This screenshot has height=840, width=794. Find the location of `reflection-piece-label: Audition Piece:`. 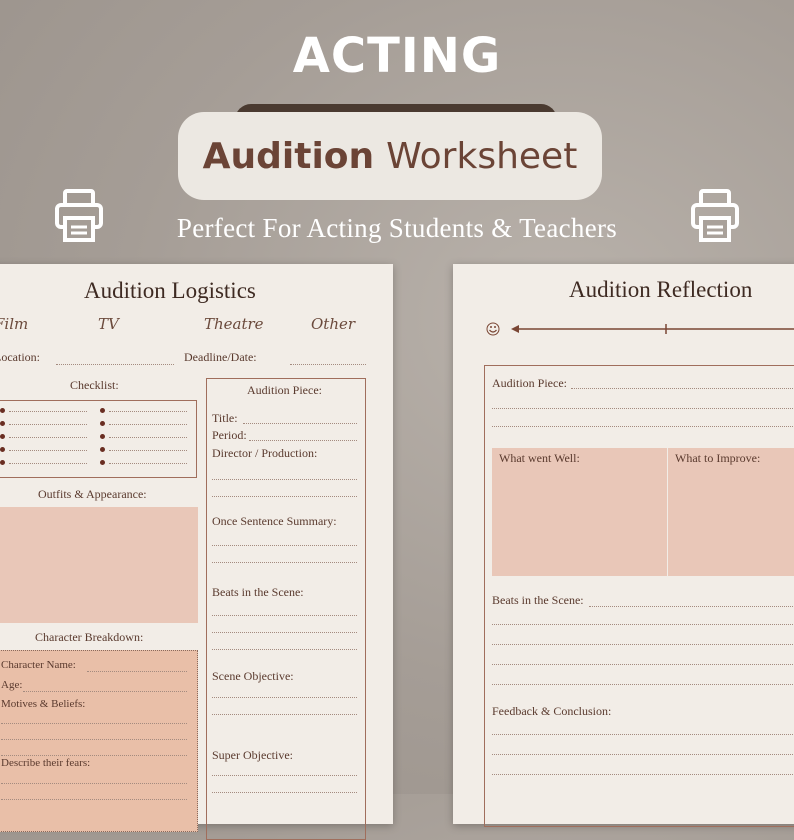

reflection-piece-label: Audition Piece: is located at coordinates (529, 383).